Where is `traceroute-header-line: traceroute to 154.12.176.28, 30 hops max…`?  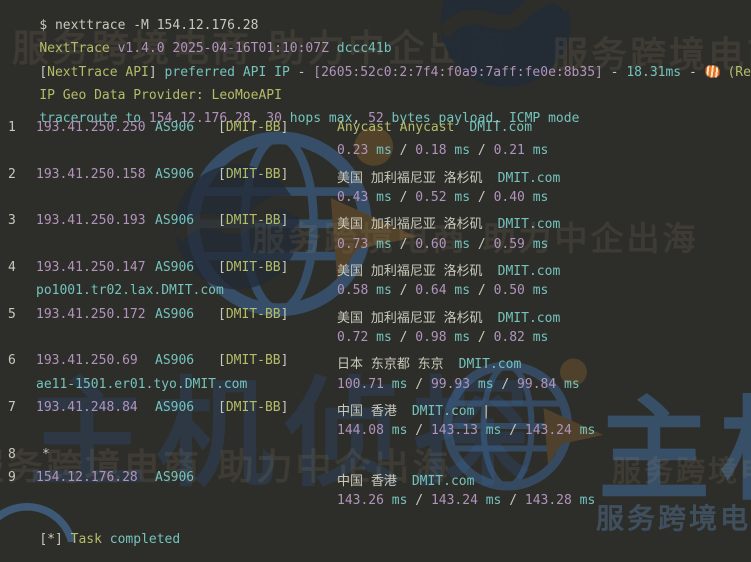 traceroute-header-line: traceroute to 154.12.176.28, 30 hops max… is located at coordinates (379, 111).